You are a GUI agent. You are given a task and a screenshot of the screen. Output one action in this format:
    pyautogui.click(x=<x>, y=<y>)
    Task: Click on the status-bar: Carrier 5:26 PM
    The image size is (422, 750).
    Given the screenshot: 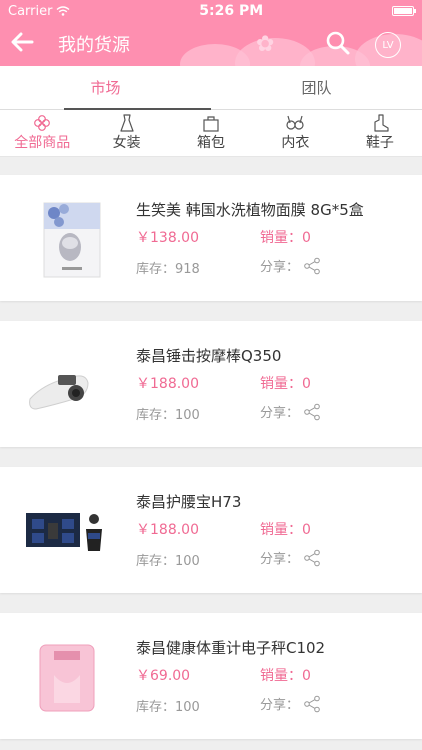 What is the action you would take?
    pyautogui.click(x=211, y=11)
    